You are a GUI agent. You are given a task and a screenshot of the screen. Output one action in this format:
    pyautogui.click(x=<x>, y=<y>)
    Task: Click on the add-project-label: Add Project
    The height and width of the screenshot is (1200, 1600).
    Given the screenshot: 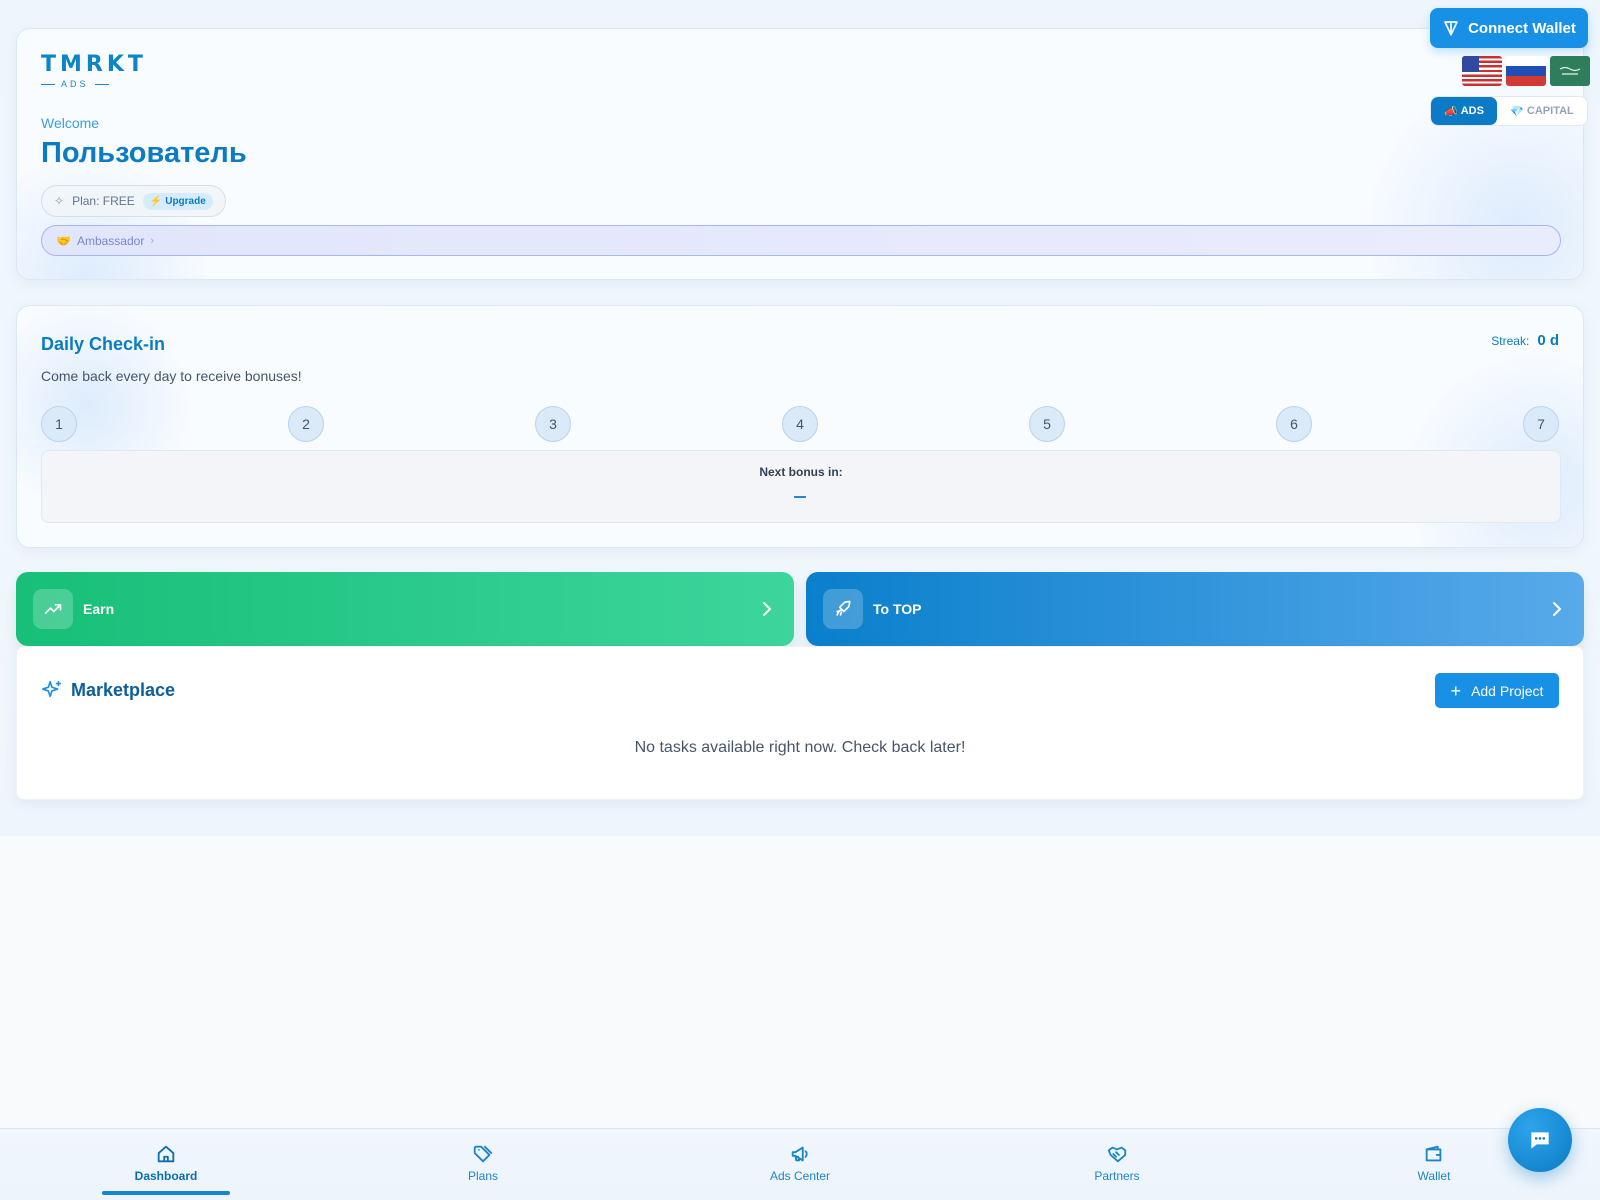 What is the action you would take?
    pyautogui.click(x=1507, y=690)
    